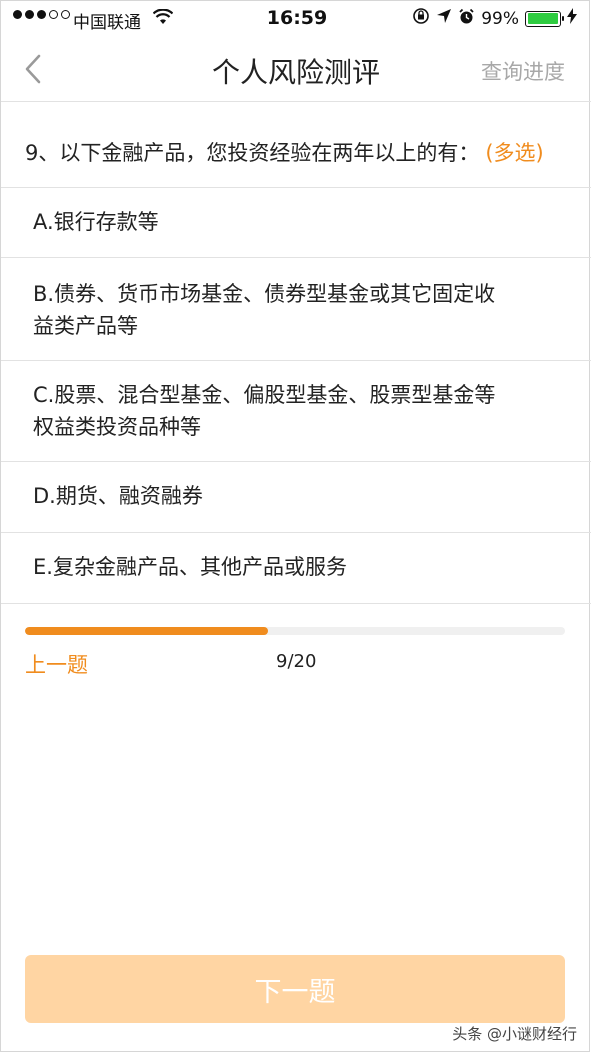 Image resolution: width=592 pixels, height=1054 pixels. I want to click on previous-question-button: 上一题, so click(56, 664).